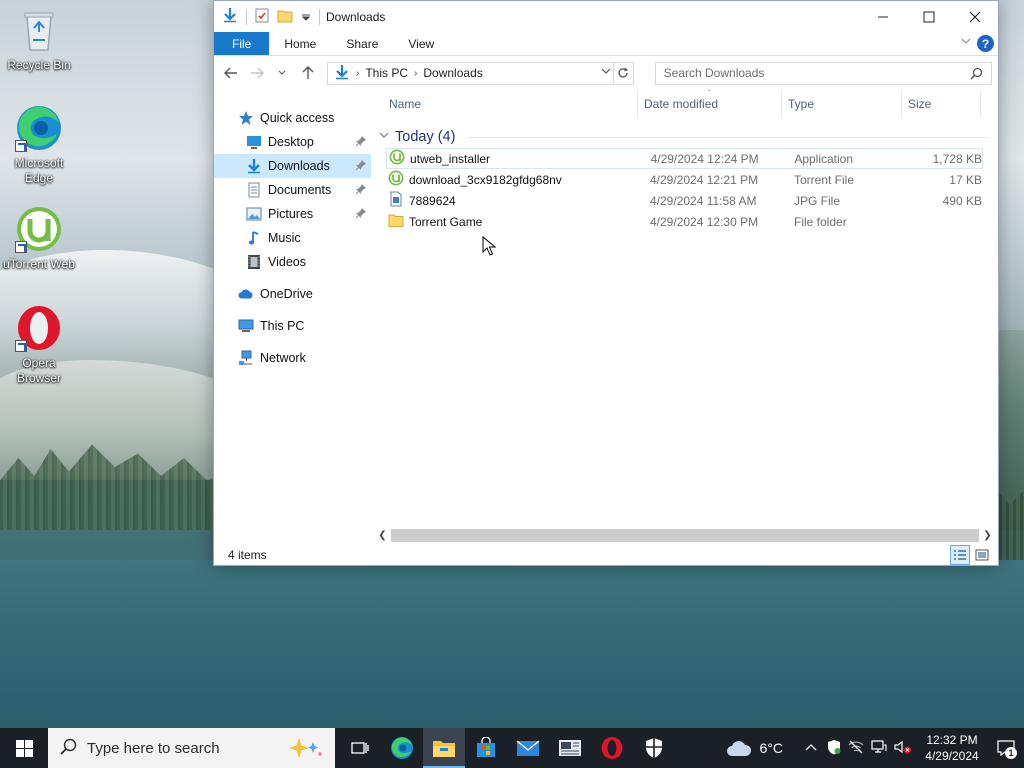 This screenshot has height=768, width=1024. I want to click on taskbar-mail, so click(528, 748).